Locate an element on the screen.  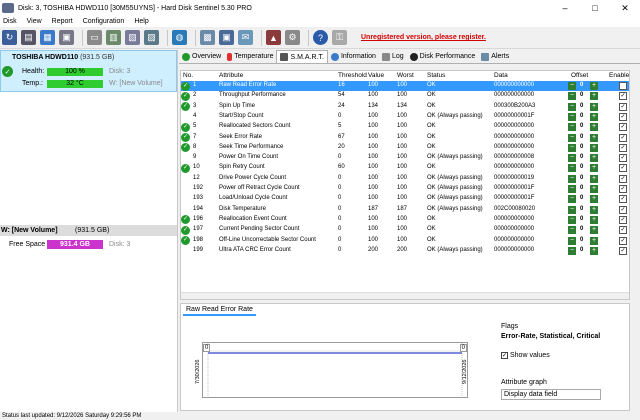
disk-icon: ▤ is located at coordinates (28, 37).